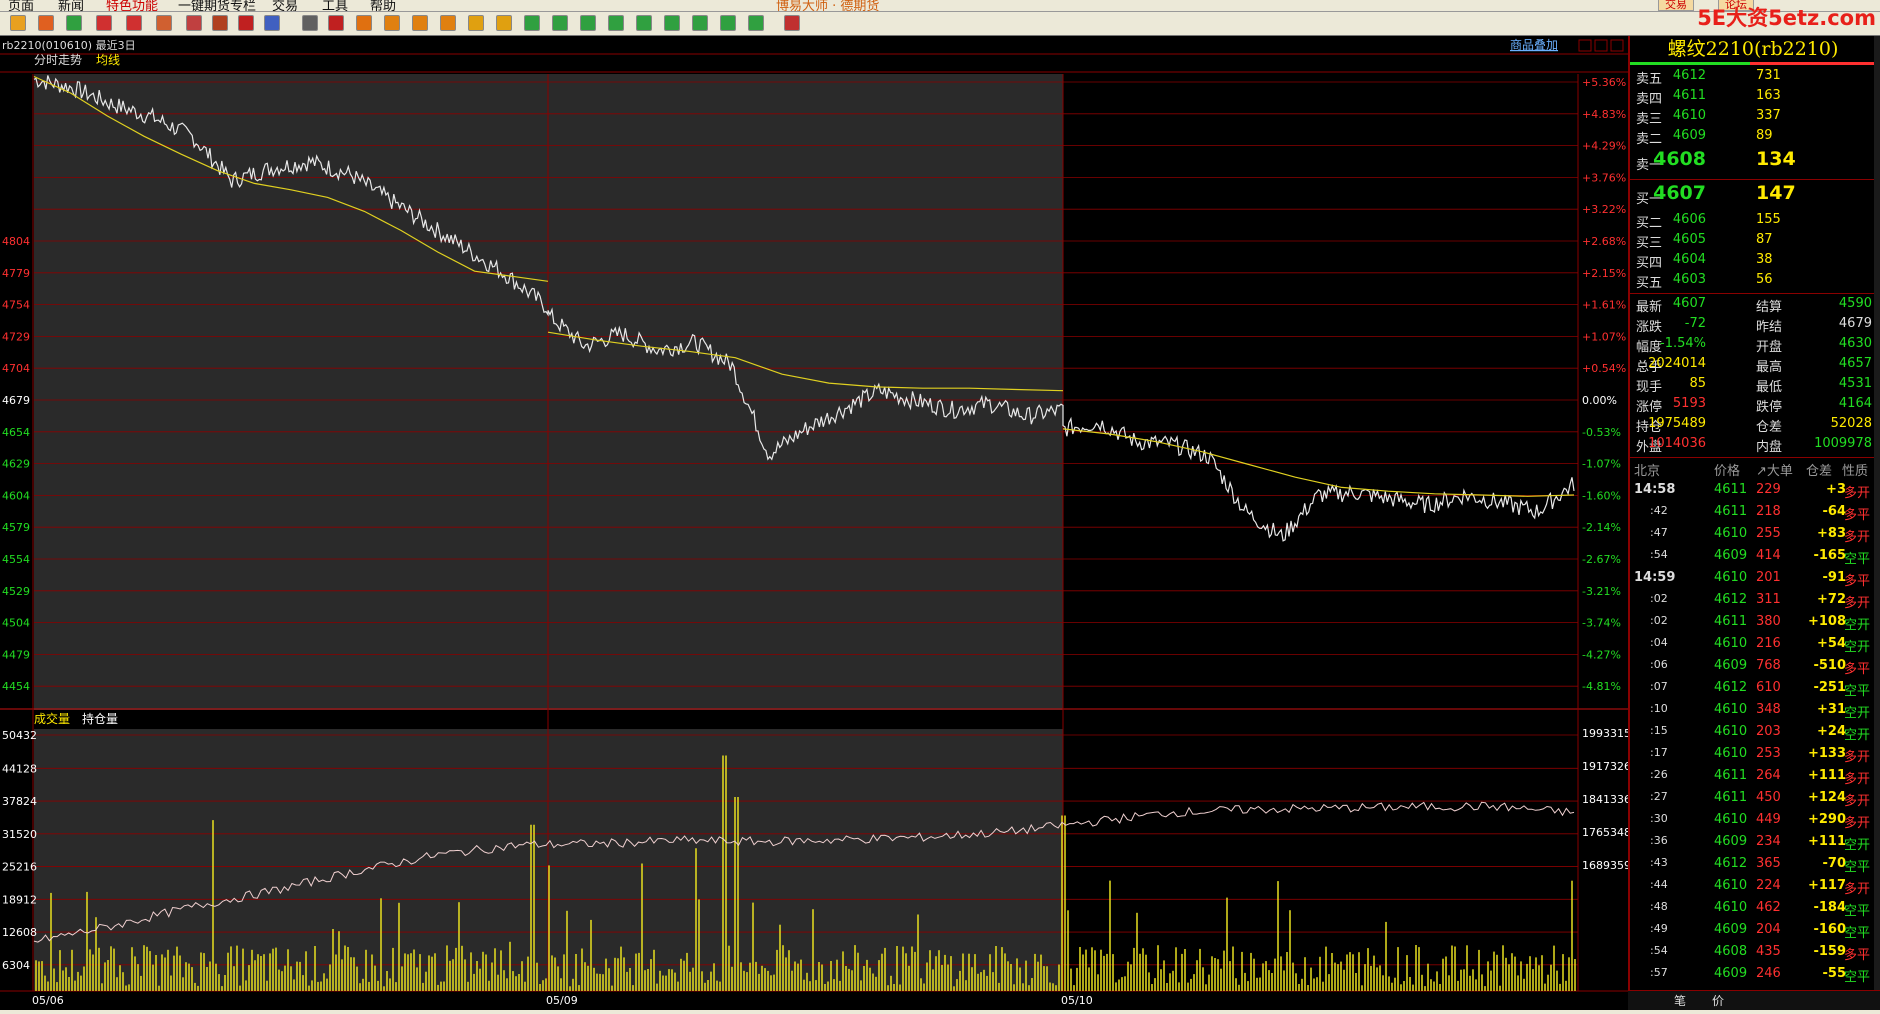 The height and width of the screenshot is (1014, 1880). What do you see at coordinates (217, 5) in the screenshot?
I see `menu-futures-column: 一键期货专栏` at bounding box center [217, 5].